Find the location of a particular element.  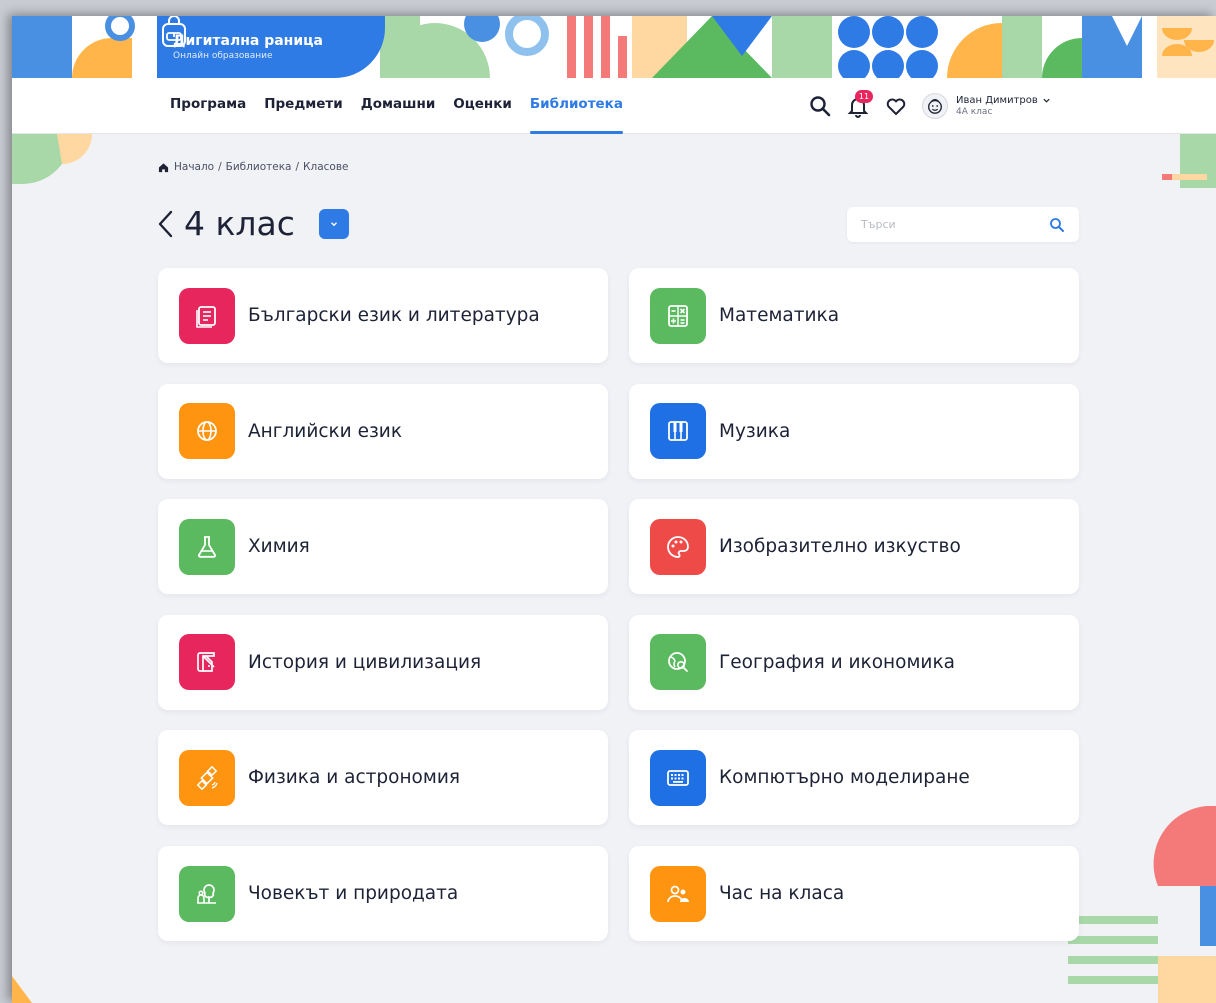

corner-decoration is located at coordinates (52, 159).